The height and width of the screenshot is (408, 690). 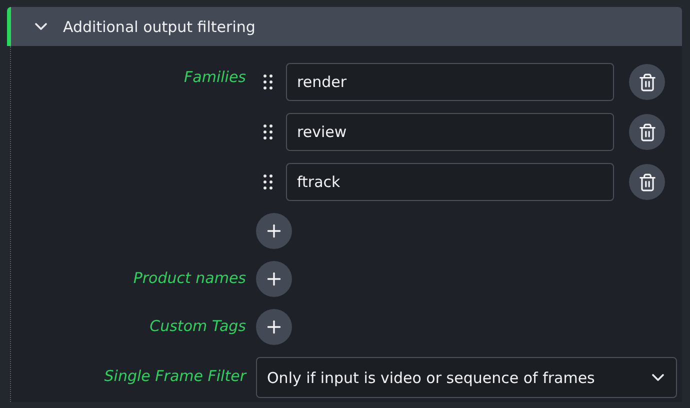 I want to click on chevron-icon, so click(x=41, y=26).